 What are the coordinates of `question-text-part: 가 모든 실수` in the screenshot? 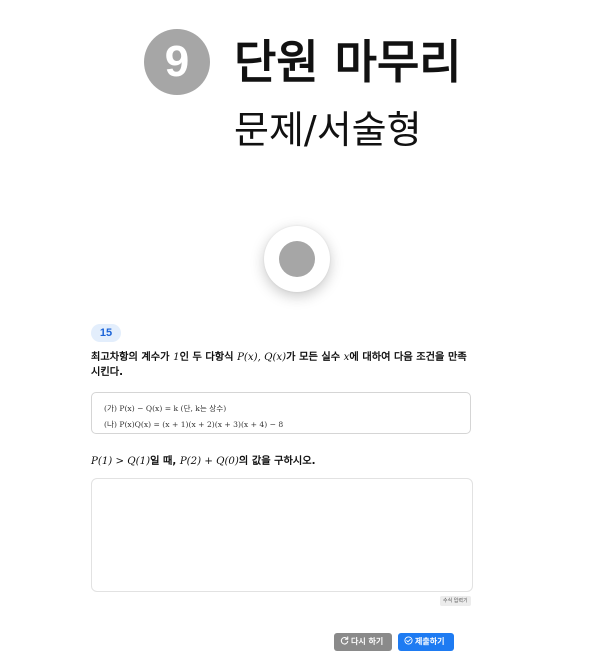 It's located at (315, 357).